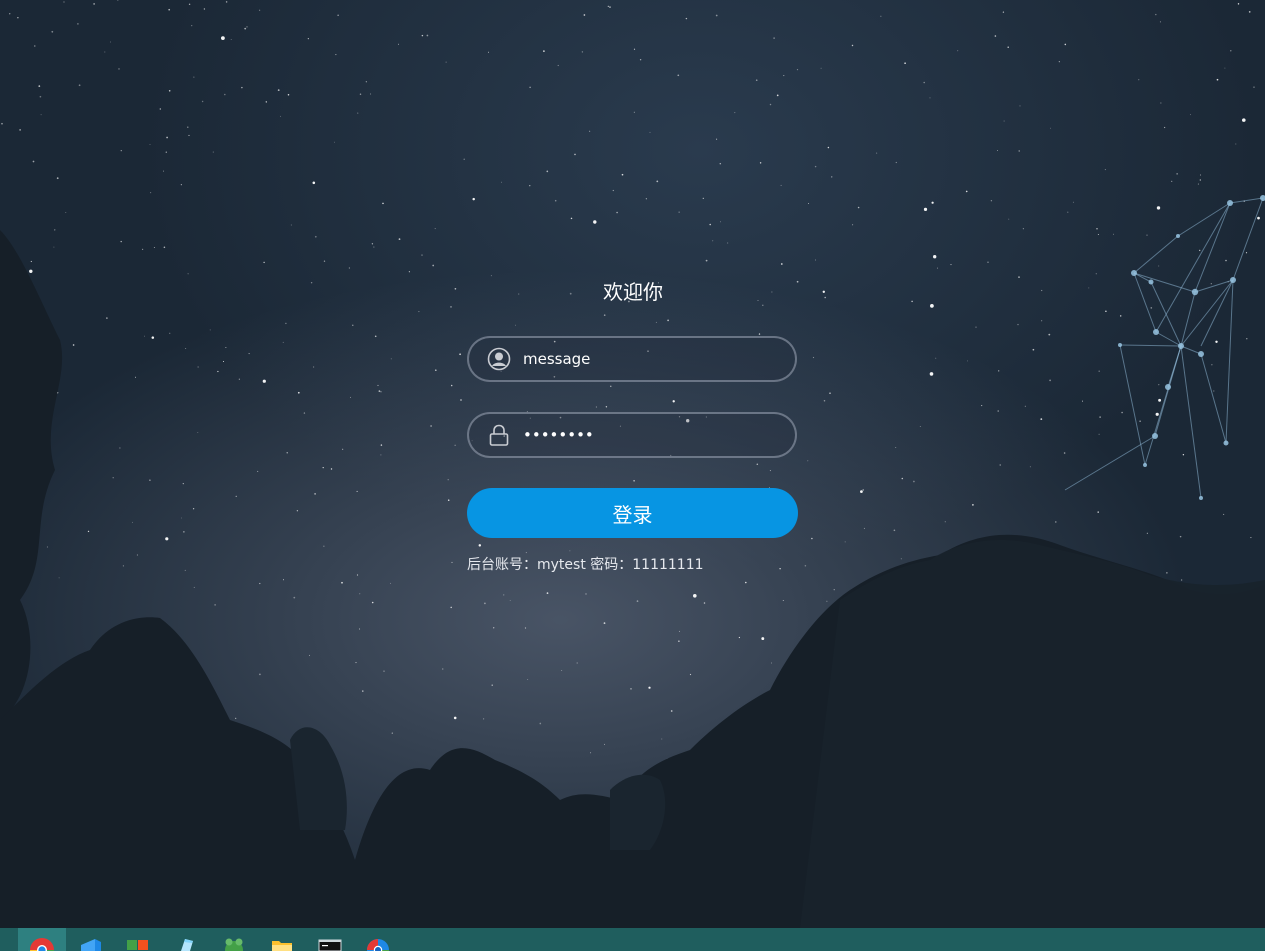 The image size is (1265, 951). I want to click on chrome-icon, so click(42, 944).